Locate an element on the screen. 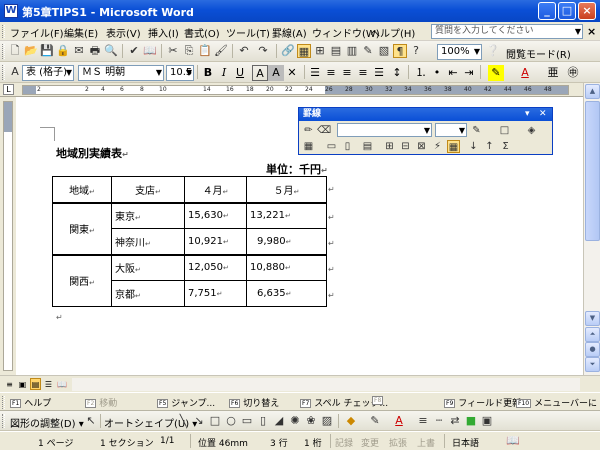 The image size is (600, 450). align-cell-icon: ▤ is located at coordinates (367, 146).